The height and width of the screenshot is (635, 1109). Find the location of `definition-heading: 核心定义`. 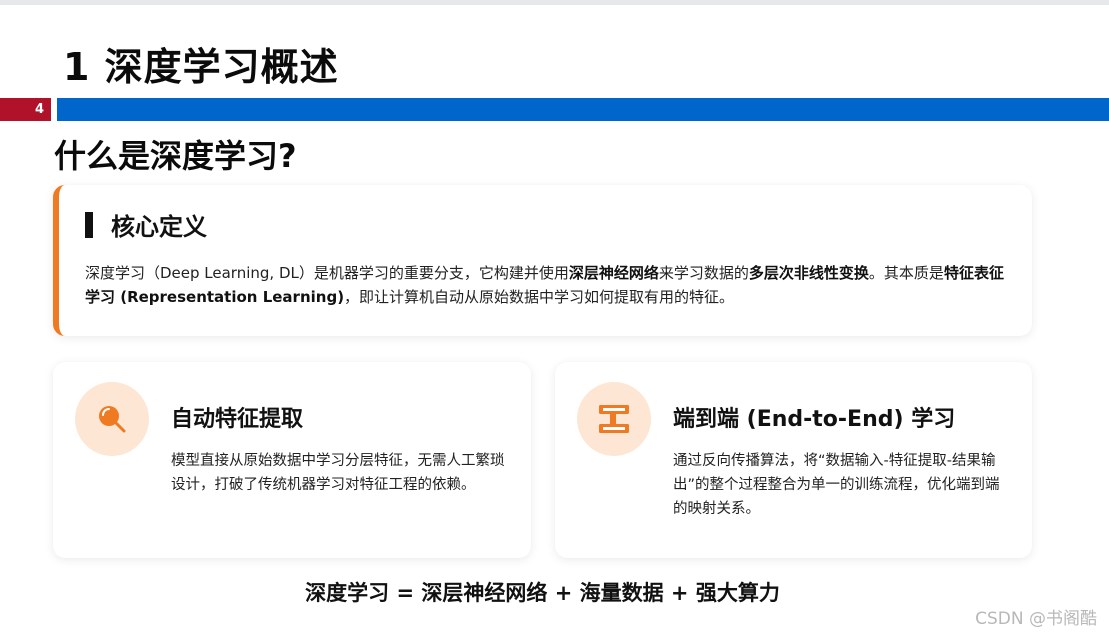

definition-heading: 核心定义 is located at coordinates (159, 227).